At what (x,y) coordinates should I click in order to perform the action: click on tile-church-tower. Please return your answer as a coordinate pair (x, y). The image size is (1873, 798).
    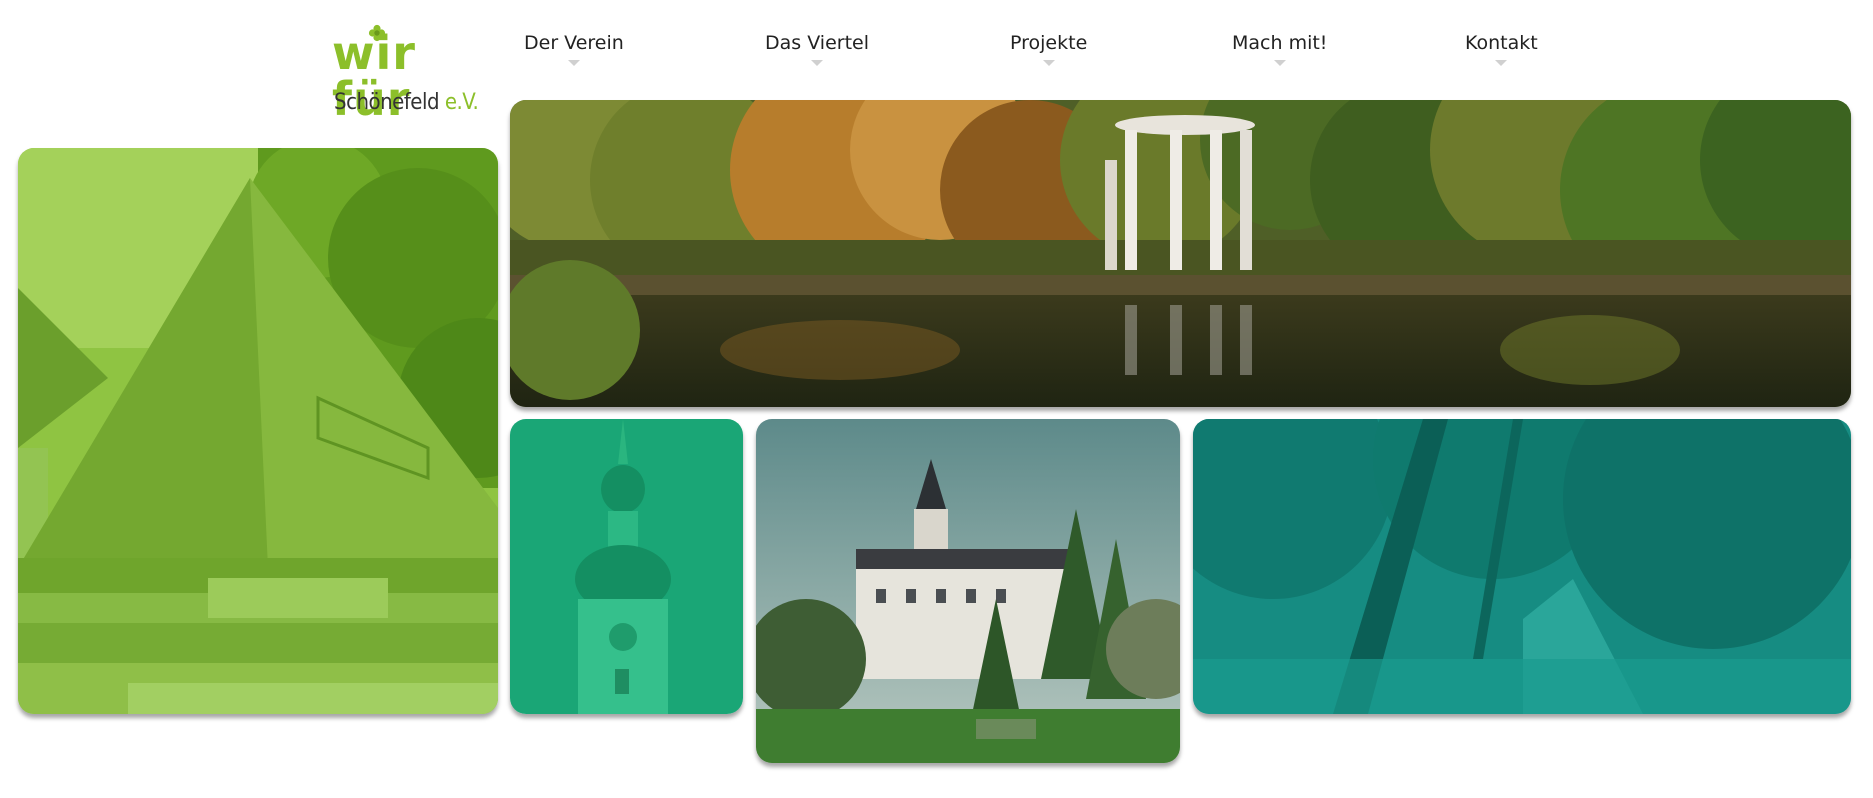
    Looking at the image, I should click on (626, 566).